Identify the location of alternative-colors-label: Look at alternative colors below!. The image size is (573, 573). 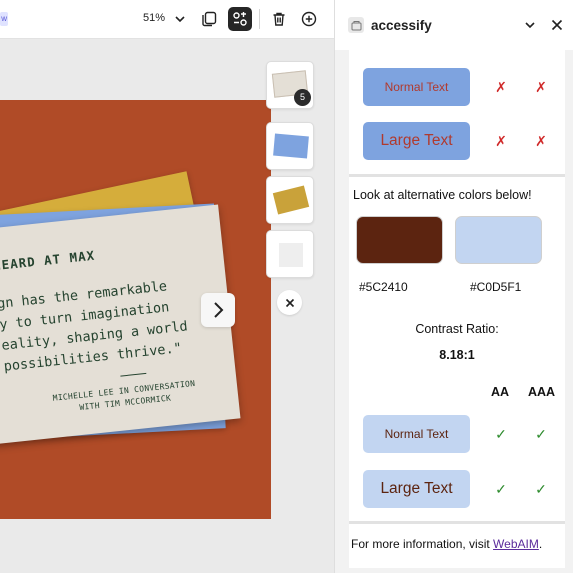
(442, 195).